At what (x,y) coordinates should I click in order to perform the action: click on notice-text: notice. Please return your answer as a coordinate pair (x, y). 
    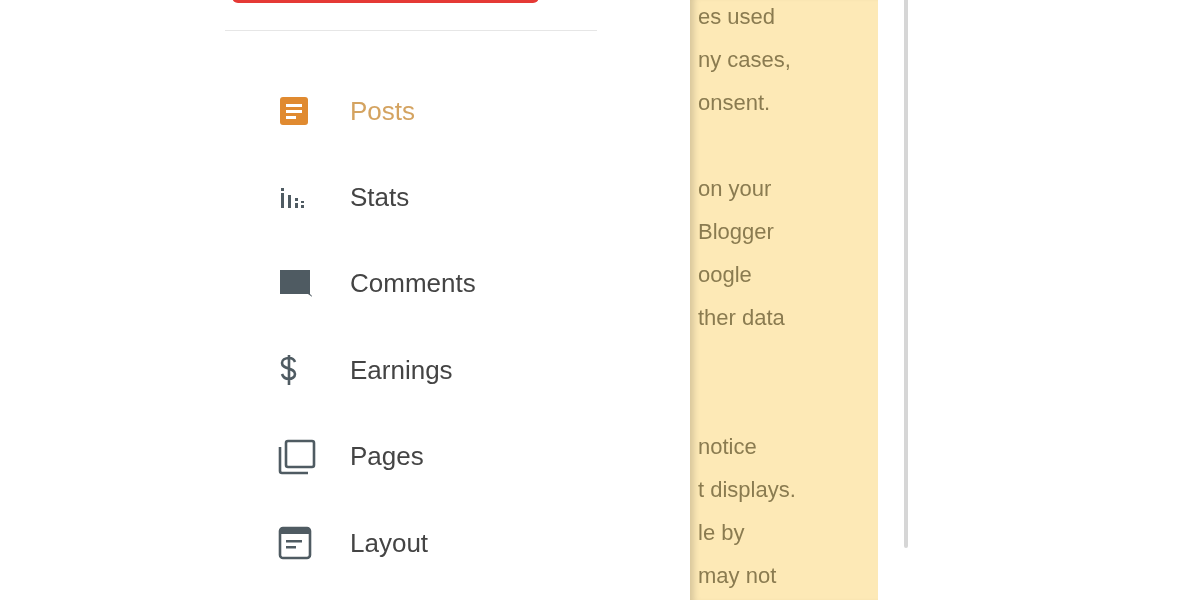
    Looking at the image, I should click on (728, 447).